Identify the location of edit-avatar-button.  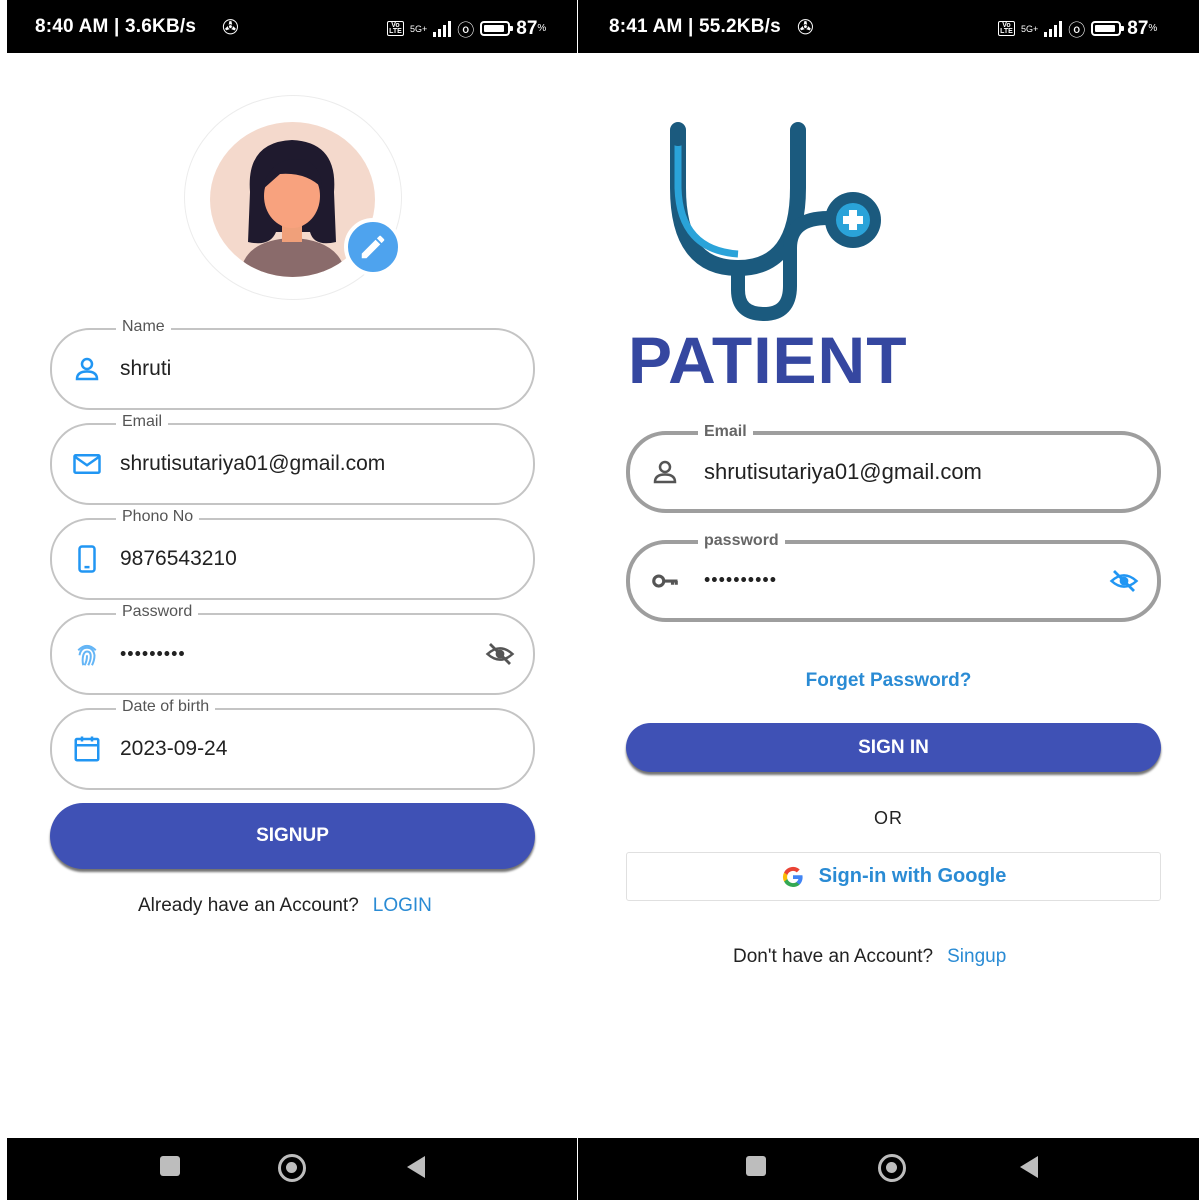
(373, 247).